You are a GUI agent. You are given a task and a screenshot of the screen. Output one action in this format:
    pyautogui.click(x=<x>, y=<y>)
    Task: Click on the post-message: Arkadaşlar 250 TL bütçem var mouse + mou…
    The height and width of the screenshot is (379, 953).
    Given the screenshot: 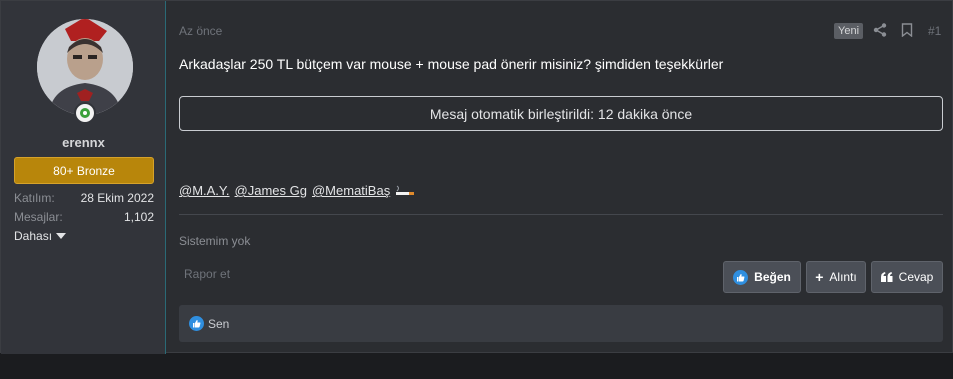 What is the action you would take?
    pyautogui.click(x=451, y=64)
    